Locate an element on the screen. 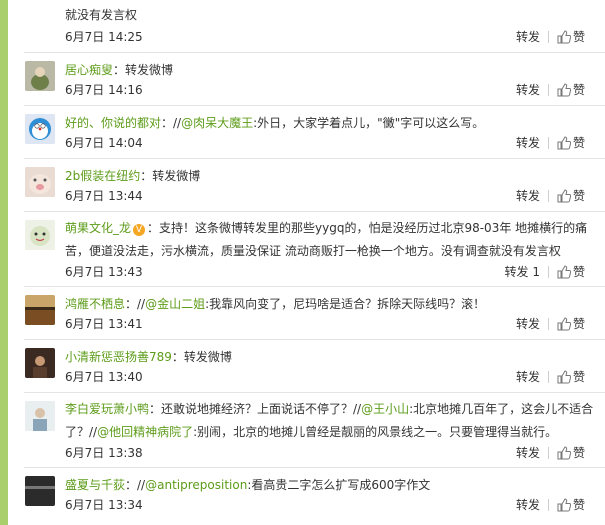 This screenshot has width=605, height=525. comment-text: 好的、你说的都对：//@肉呆大魔王:外日，大家学着点儿，"黴"字可以这么写。 is located at coordinates (275, 123).